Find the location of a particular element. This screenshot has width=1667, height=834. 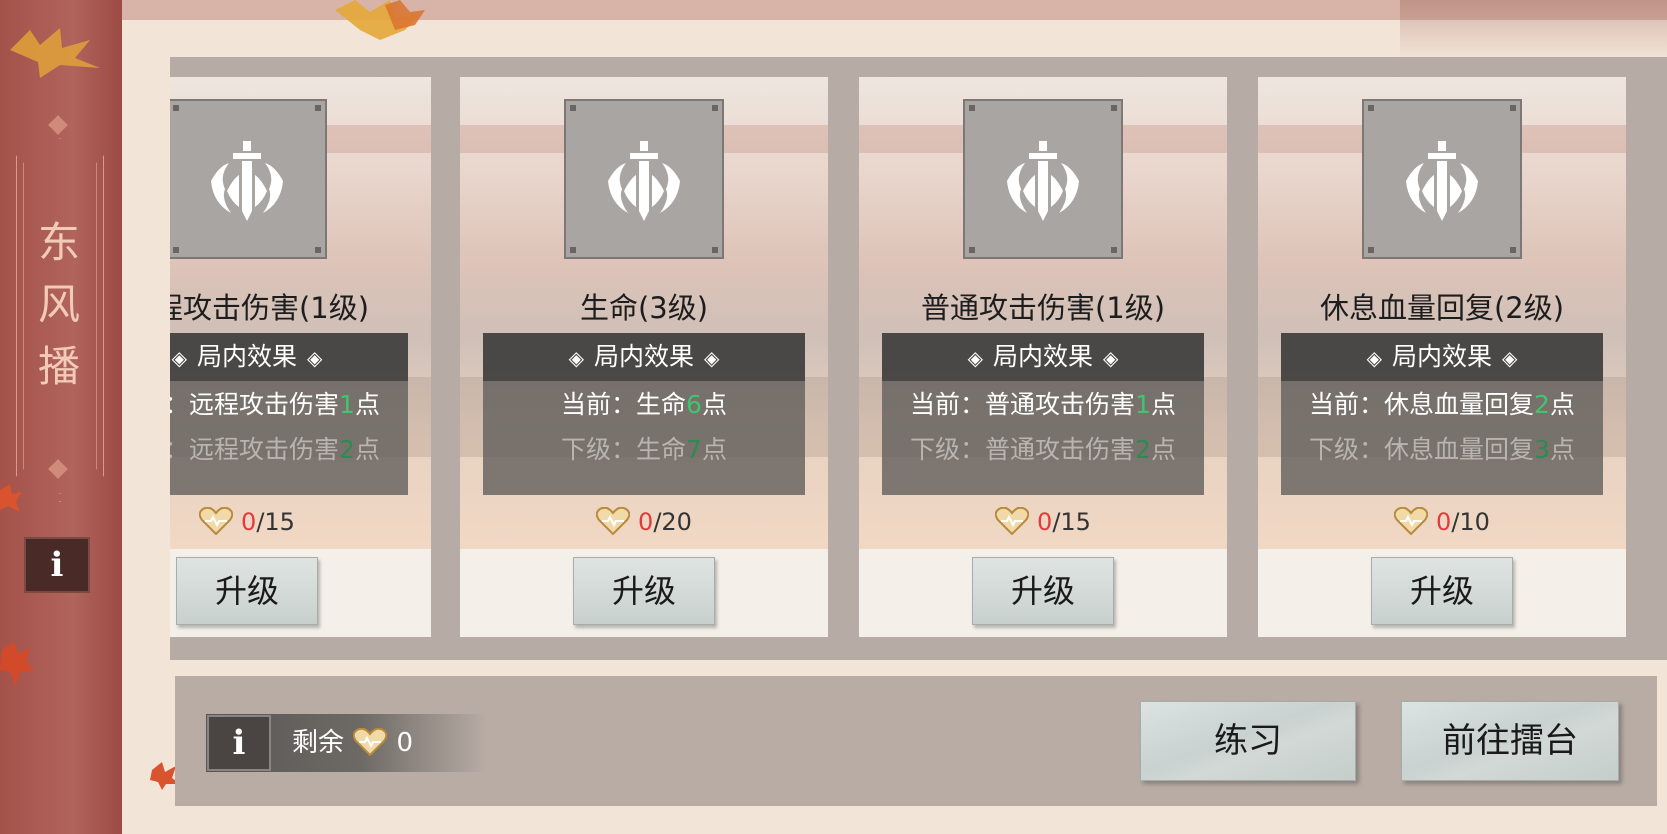

next-effect: 下级：普通攻击伤害2点 is located at coordinates (1043, 450).